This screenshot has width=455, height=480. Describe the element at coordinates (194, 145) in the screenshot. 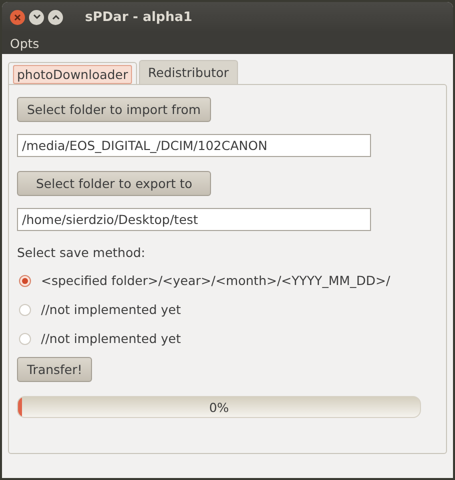

I see `import-path-field: /media/EOS_DIGITAL_/DCIM/102CANON` at that location.